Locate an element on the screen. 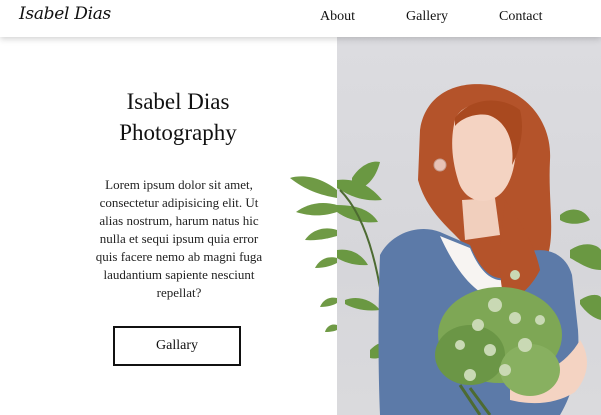  earring is located at coordinates (440, 165).